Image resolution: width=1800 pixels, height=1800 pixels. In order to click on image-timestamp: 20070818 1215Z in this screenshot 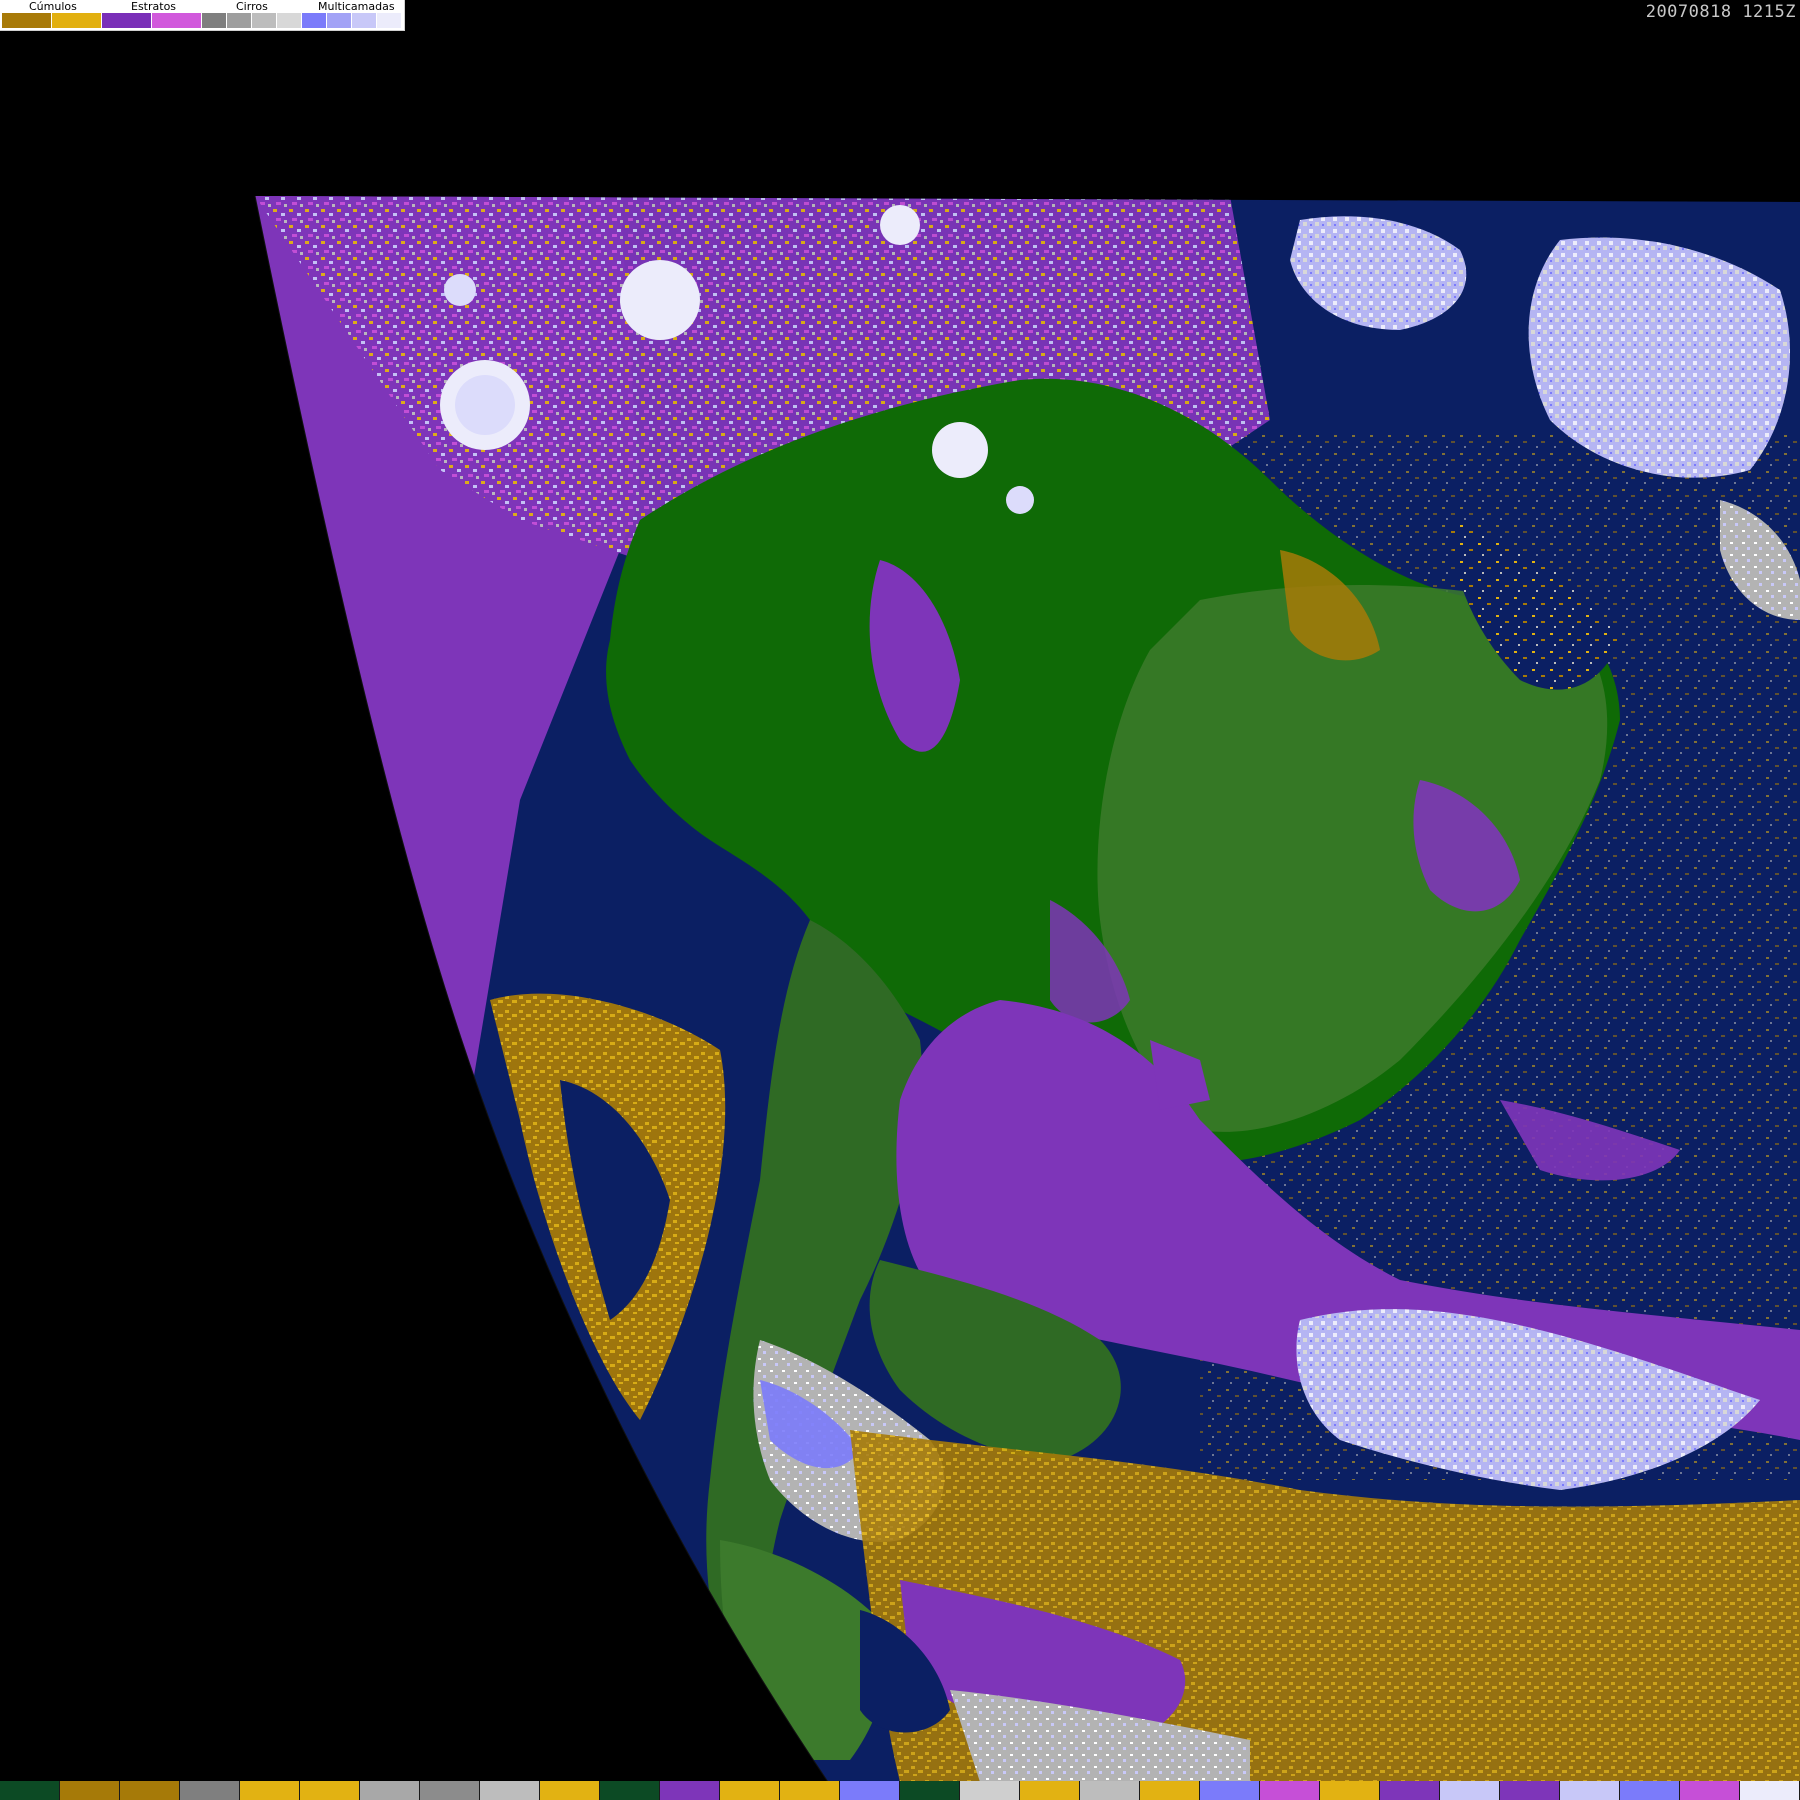, I will do `click(1720, 12)`.